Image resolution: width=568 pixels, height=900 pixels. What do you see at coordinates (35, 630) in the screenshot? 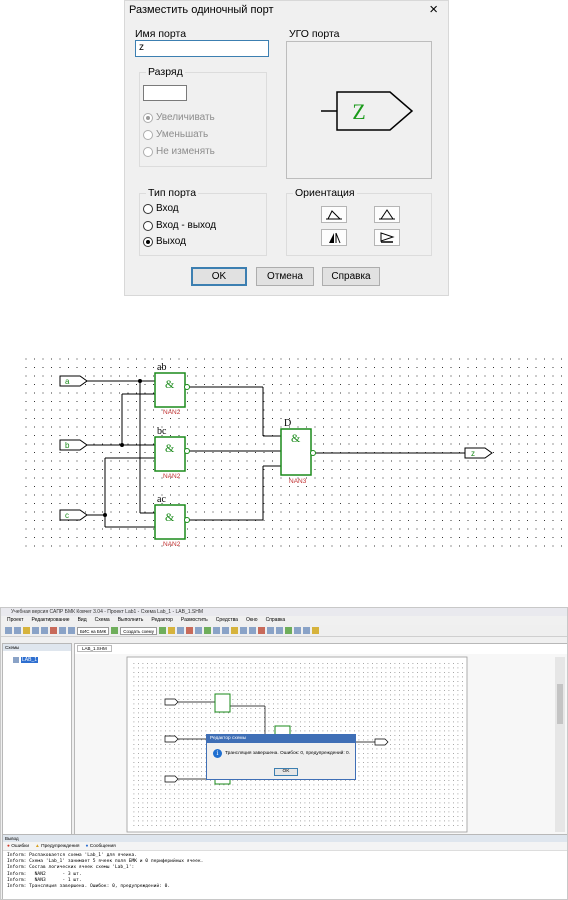
I see `copy-icon` at bounding box center [35, 630].